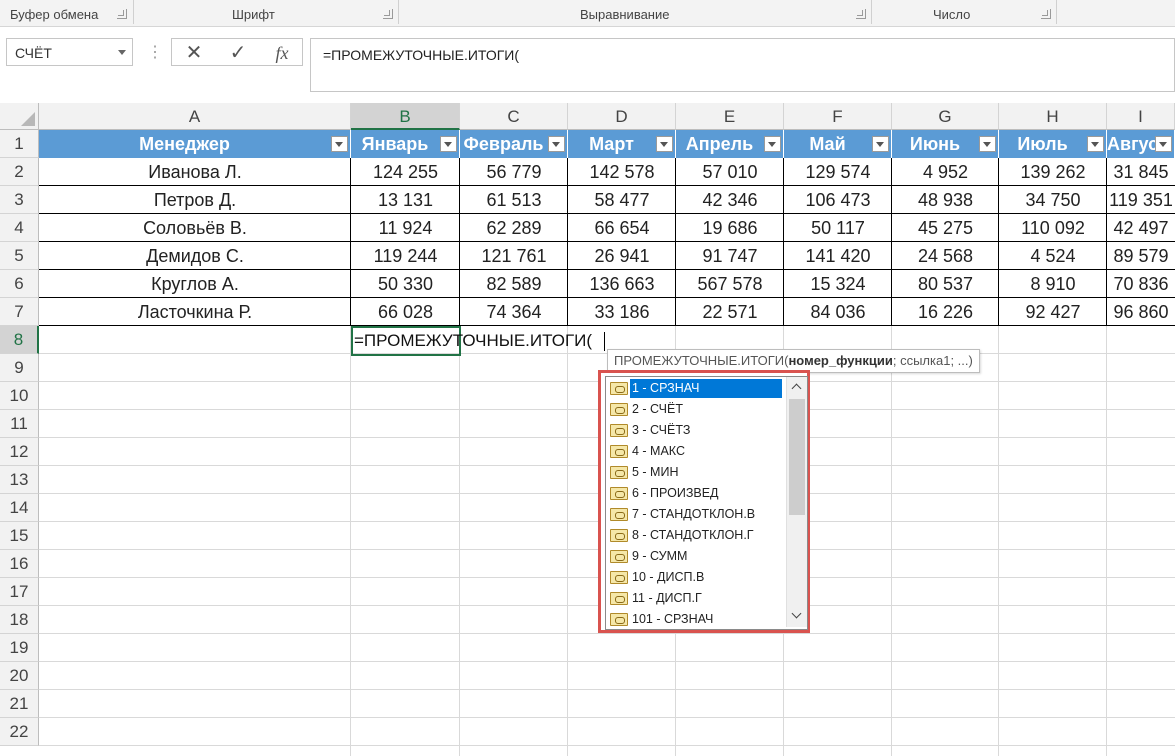  I want to click on table-cell: 119 351, so click(1141, 200).